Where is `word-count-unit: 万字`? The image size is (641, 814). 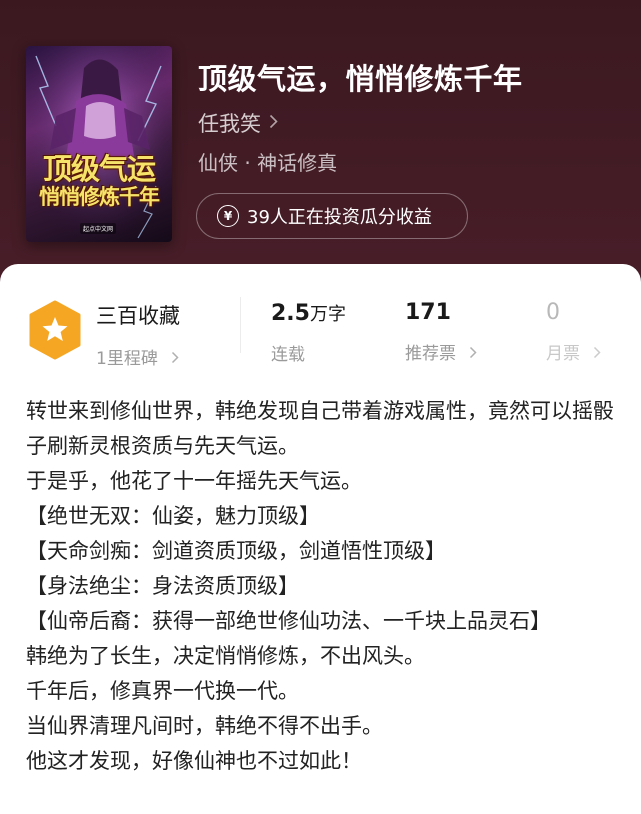 word-count-unit: 万字 is located at coordinates (327, 314).